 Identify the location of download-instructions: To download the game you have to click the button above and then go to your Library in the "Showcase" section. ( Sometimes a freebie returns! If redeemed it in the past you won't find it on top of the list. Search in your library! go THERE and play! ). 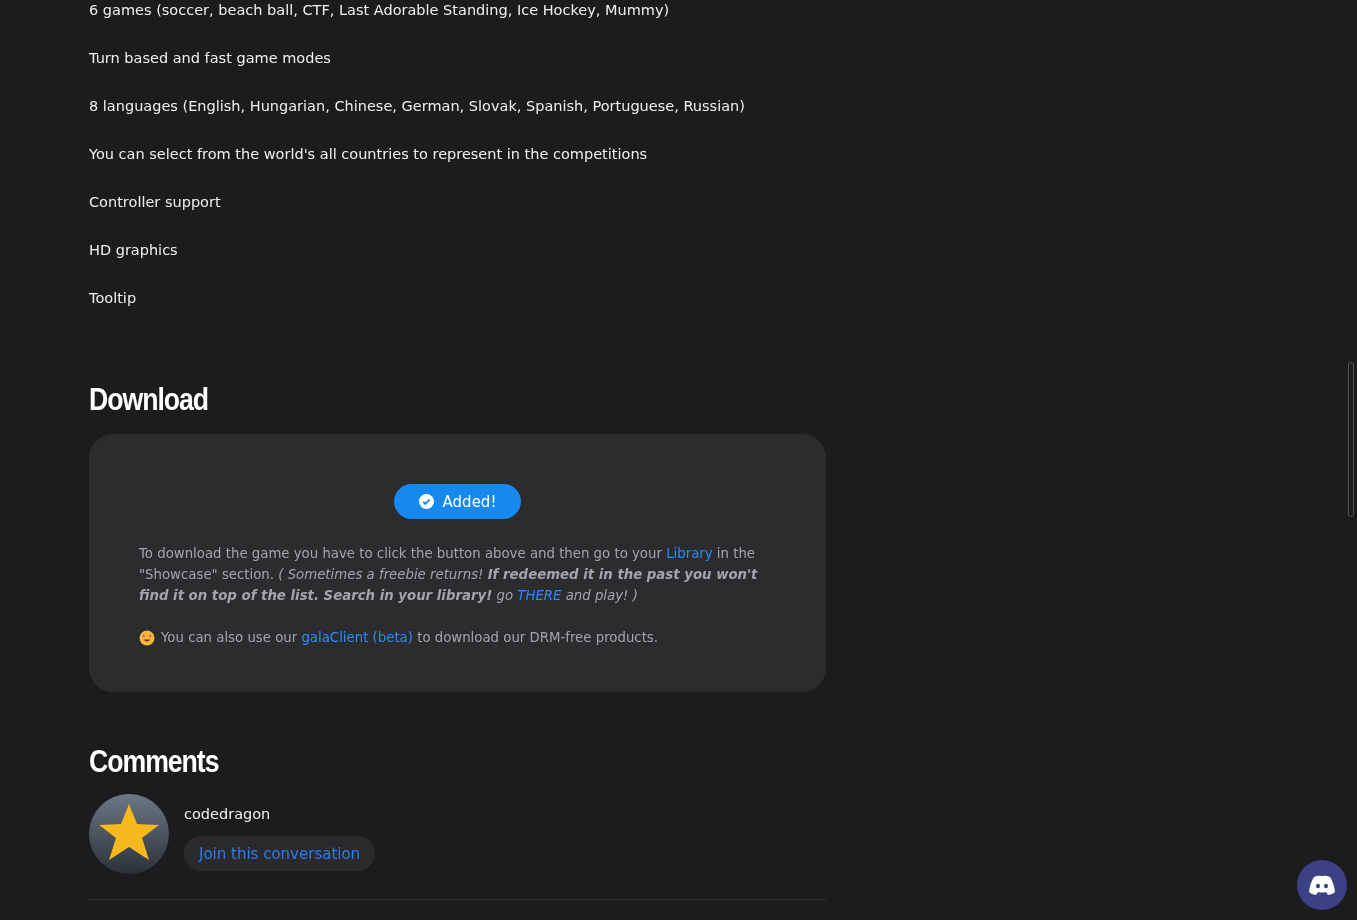
(449, 575).